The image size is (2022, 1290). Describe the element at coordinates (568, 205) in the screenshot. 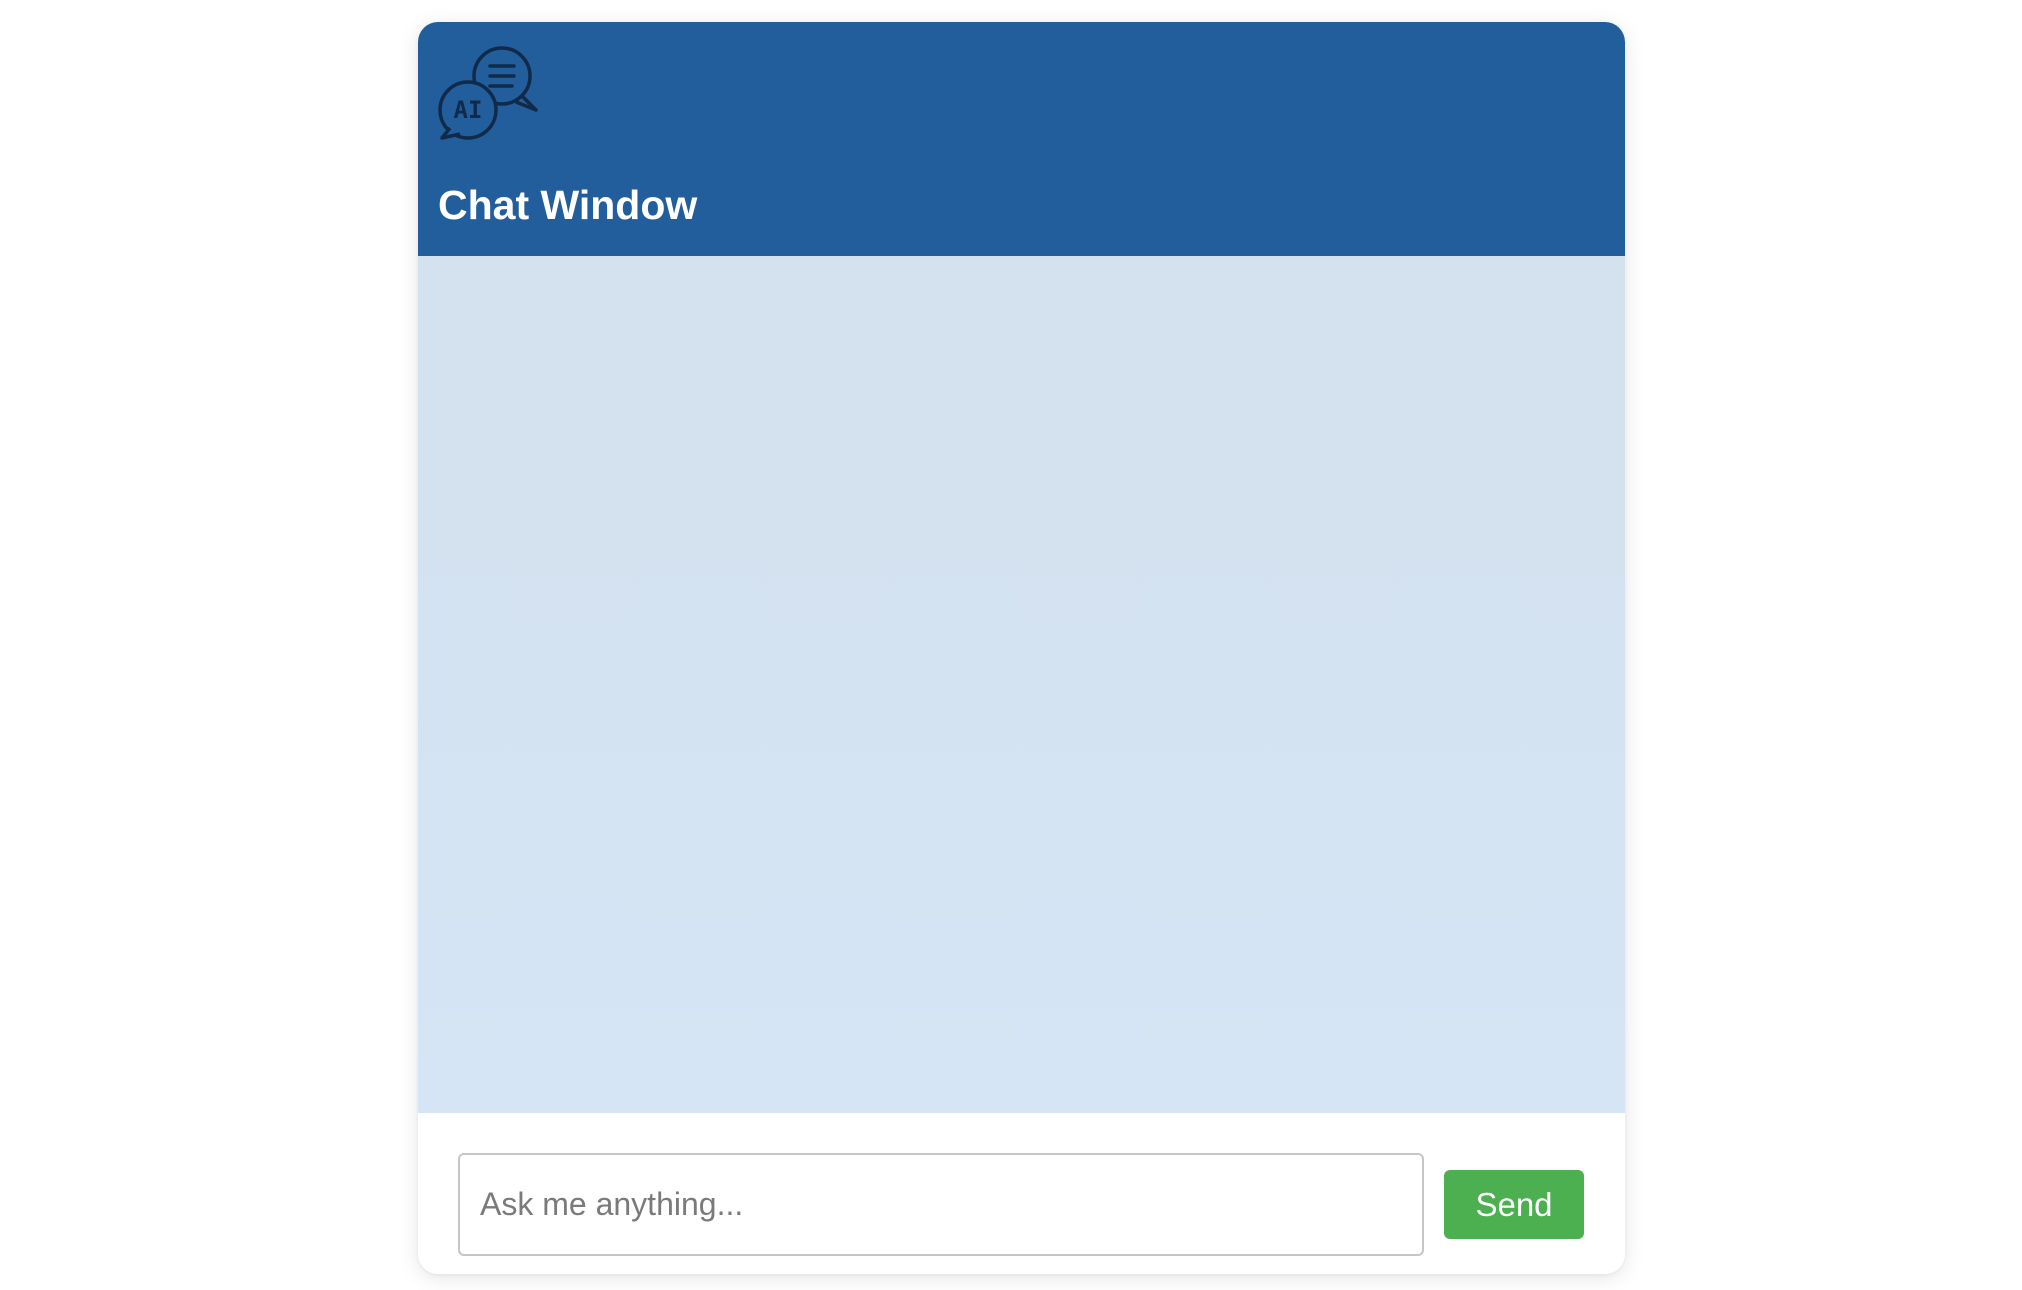

I see `chat-title: Chat Window` at that location.